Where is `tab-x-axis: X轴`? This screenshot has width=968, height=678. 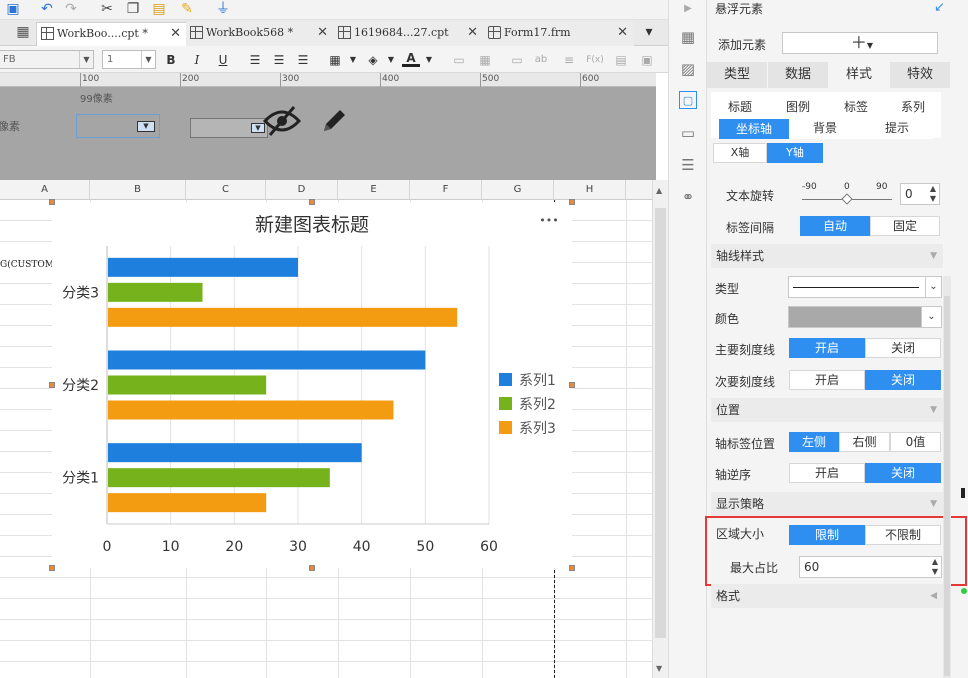 tab-x-axis: X轴 is located at coordinates (740, 153).